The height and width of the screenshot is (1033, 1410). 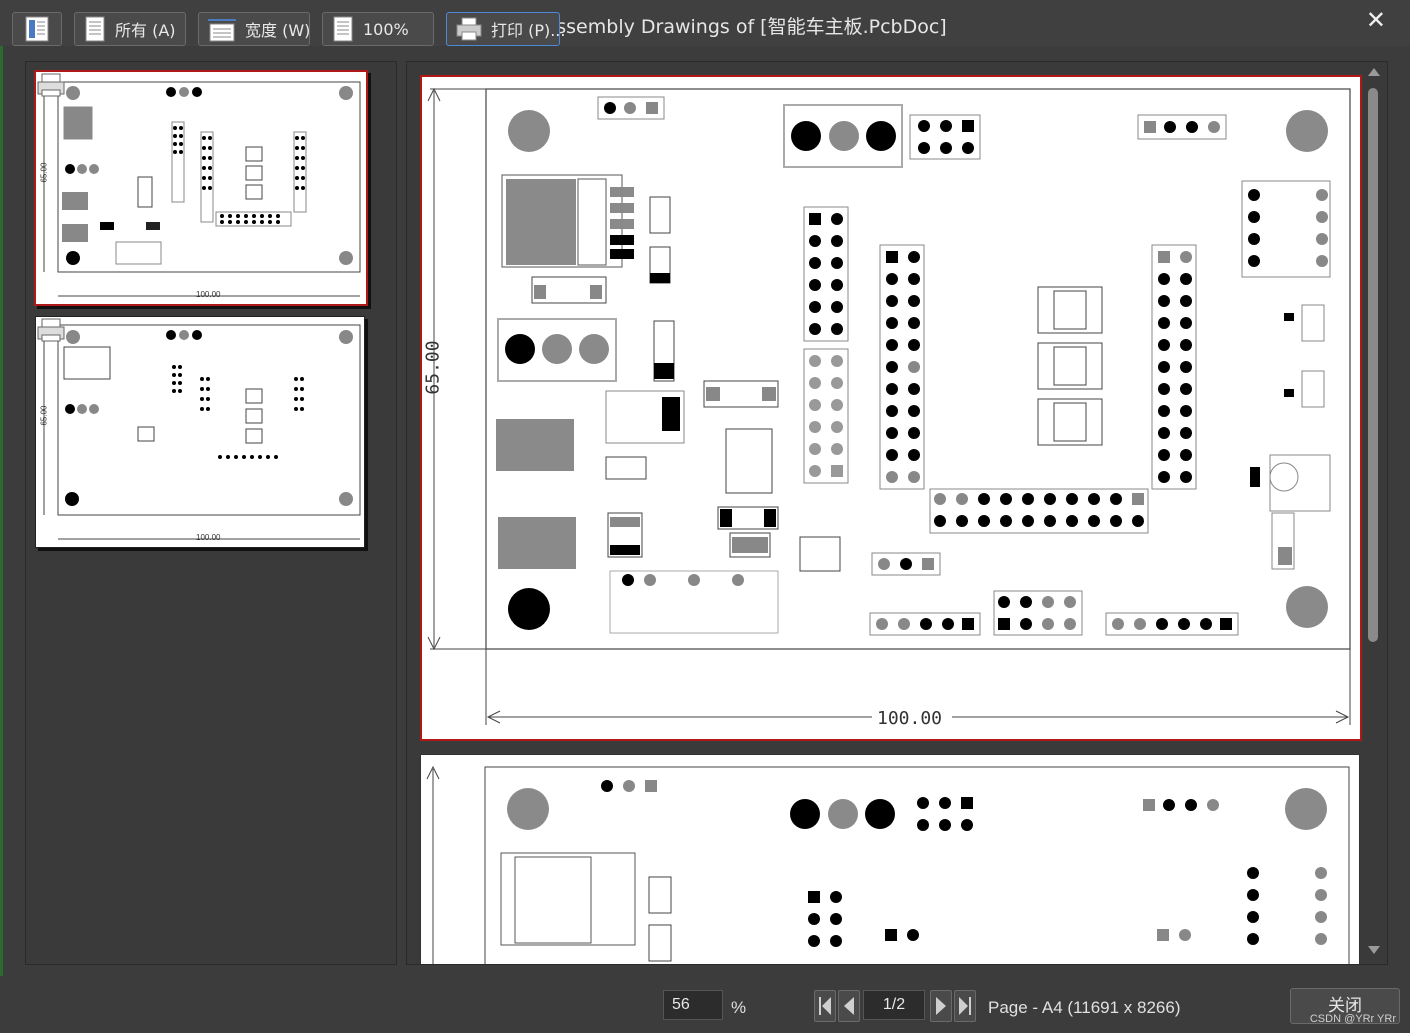 I want to click on close-icon: ✕, so click(x=1376, y=20).